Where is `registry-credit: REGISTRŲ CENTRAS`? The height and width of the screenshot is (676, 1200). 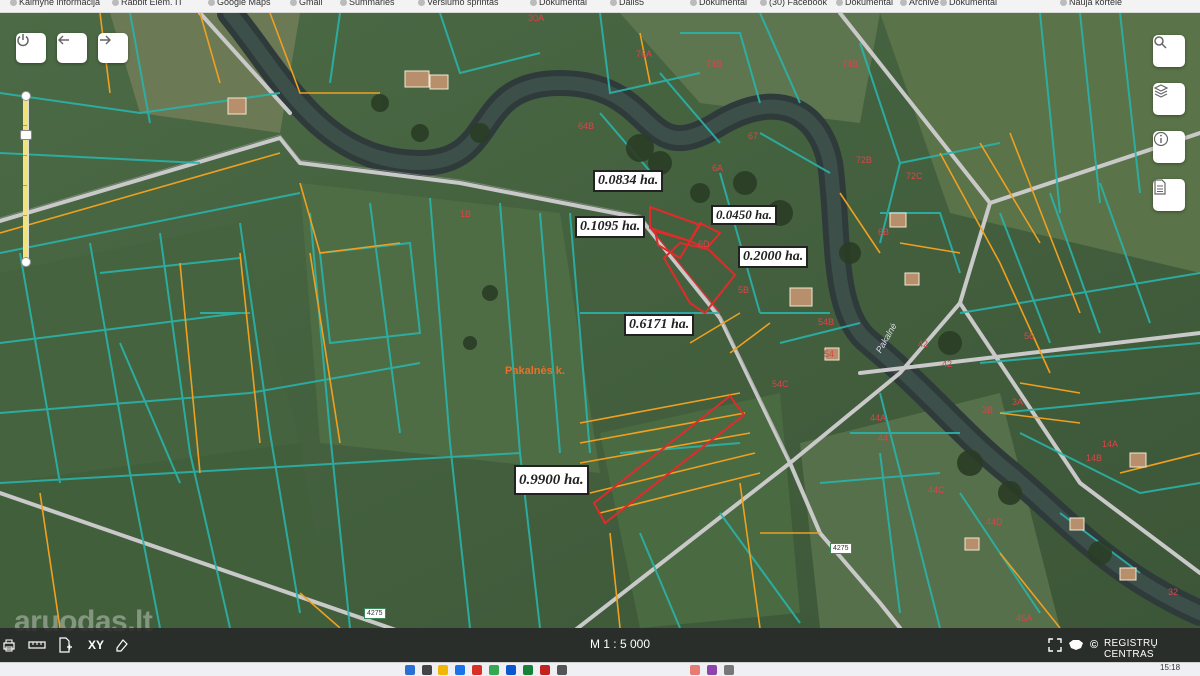 registry-credit: REGISTRŲ CENTRAS is located at coordinates (1131, 649).